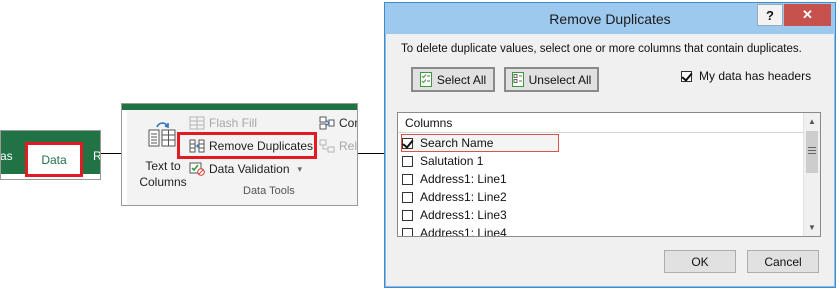  Describe the element at coordinates (602, 161) in the screenshot. I see `column-list-item: Salutation 1` at that location.